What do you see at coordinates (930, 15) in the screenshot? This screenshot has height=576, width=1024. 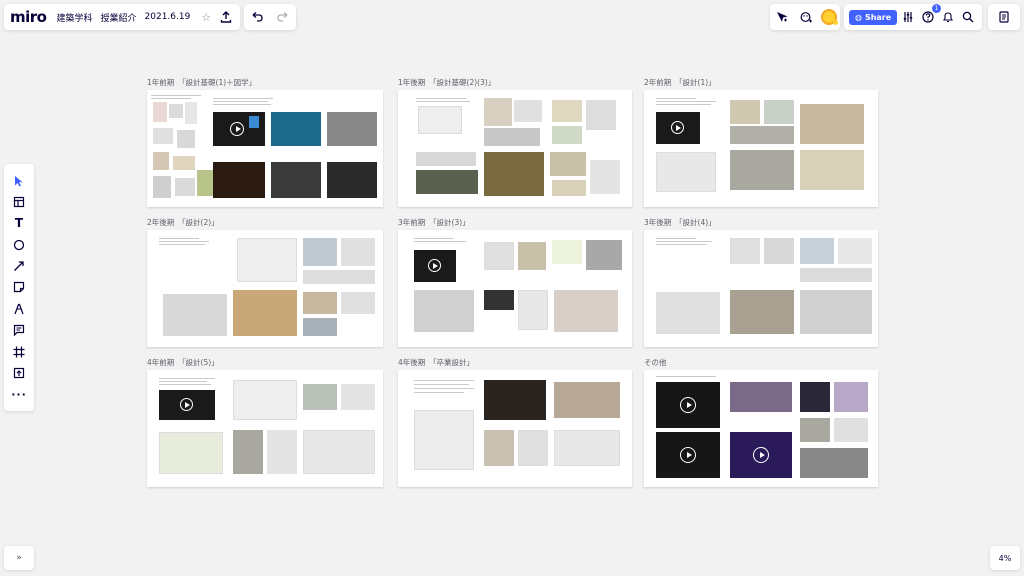 I see `help-icon: 1` at bounding box center [930, 15].